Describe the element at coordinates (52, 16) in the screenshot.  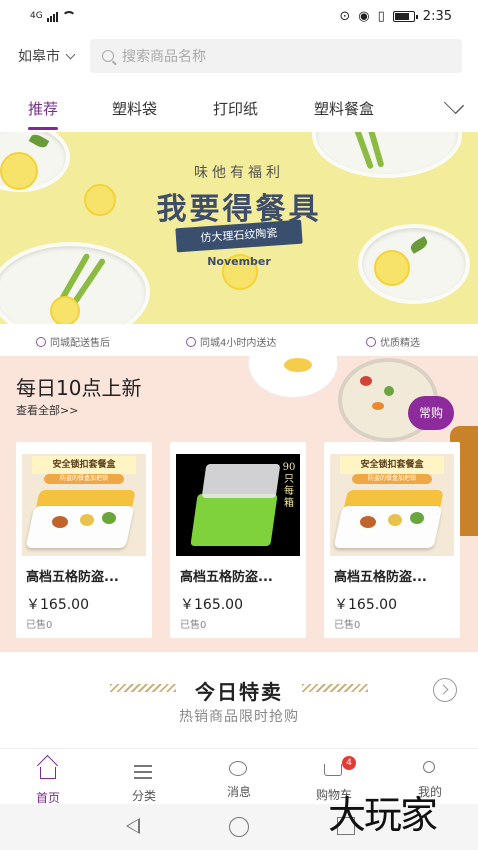
I see `signal-icon` at that location.